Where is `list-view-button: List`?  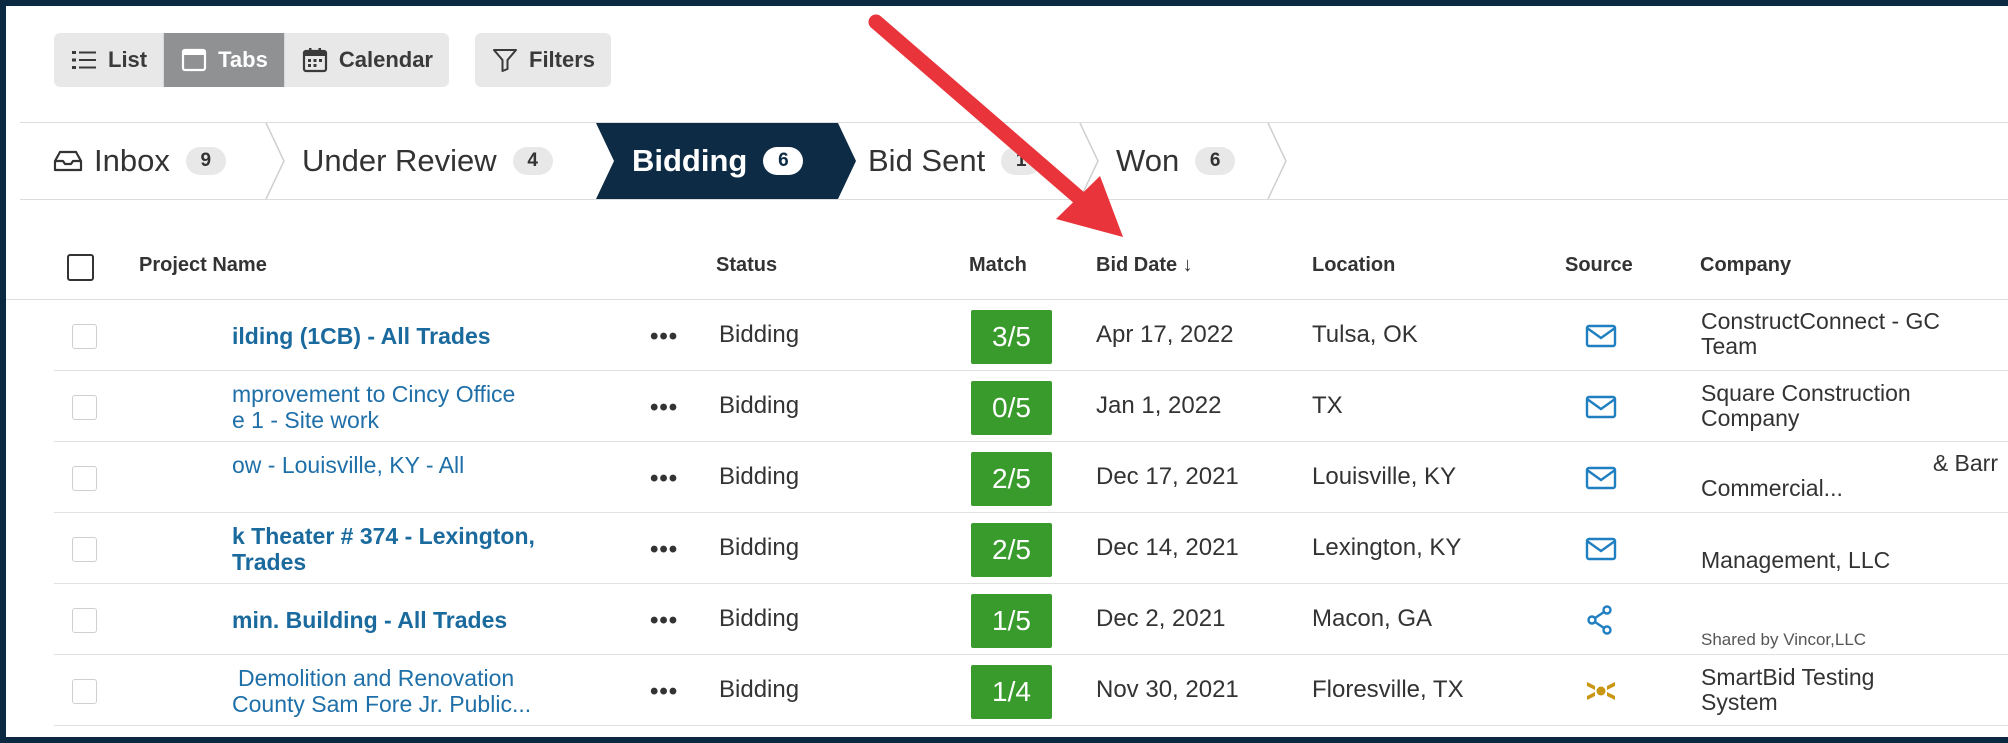 list-view-button: List is located at coordinates (109, 60).